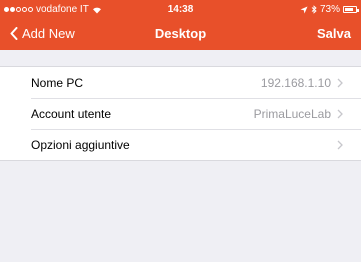  I want to click on status-bar: vodafone IT 14:38 73%, so click(180, 9).